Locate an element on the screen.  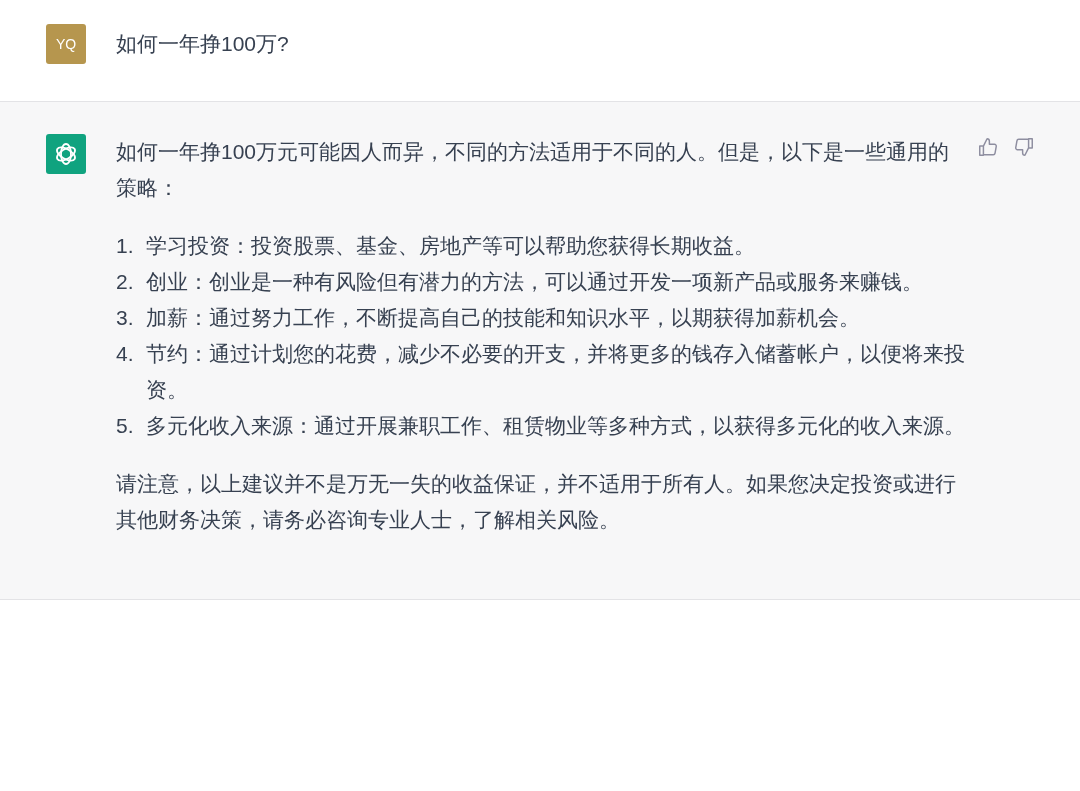
list-number: 3. is located at coordinates (125, 318).